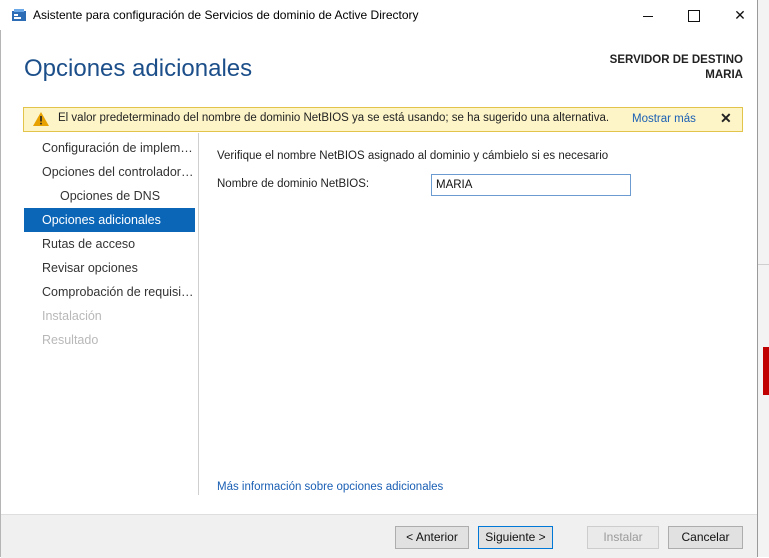 This screenshot has width=769, height=558. What do you see at coordinates (198, 314) in the screenshot?
I see `nav-divider` at bounding box center [198, 314].